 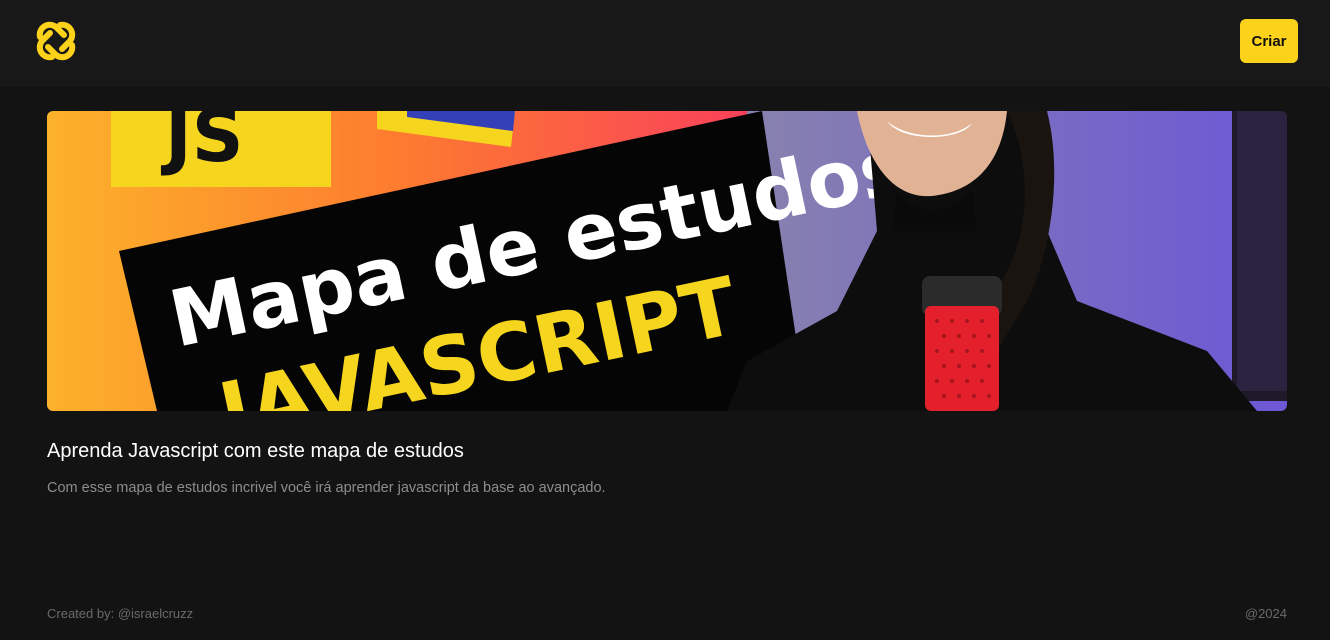 I want to click on footer-year: @2024, so click(x=1265, y=613).